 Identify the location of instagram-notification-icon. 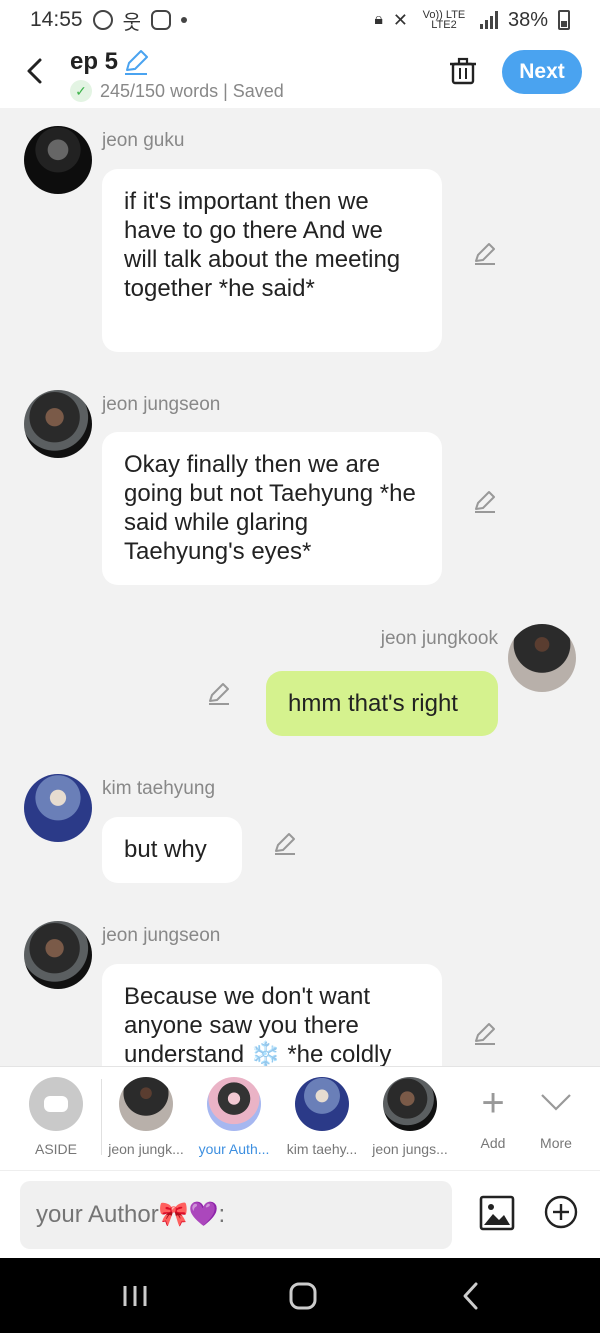
(160, 20).